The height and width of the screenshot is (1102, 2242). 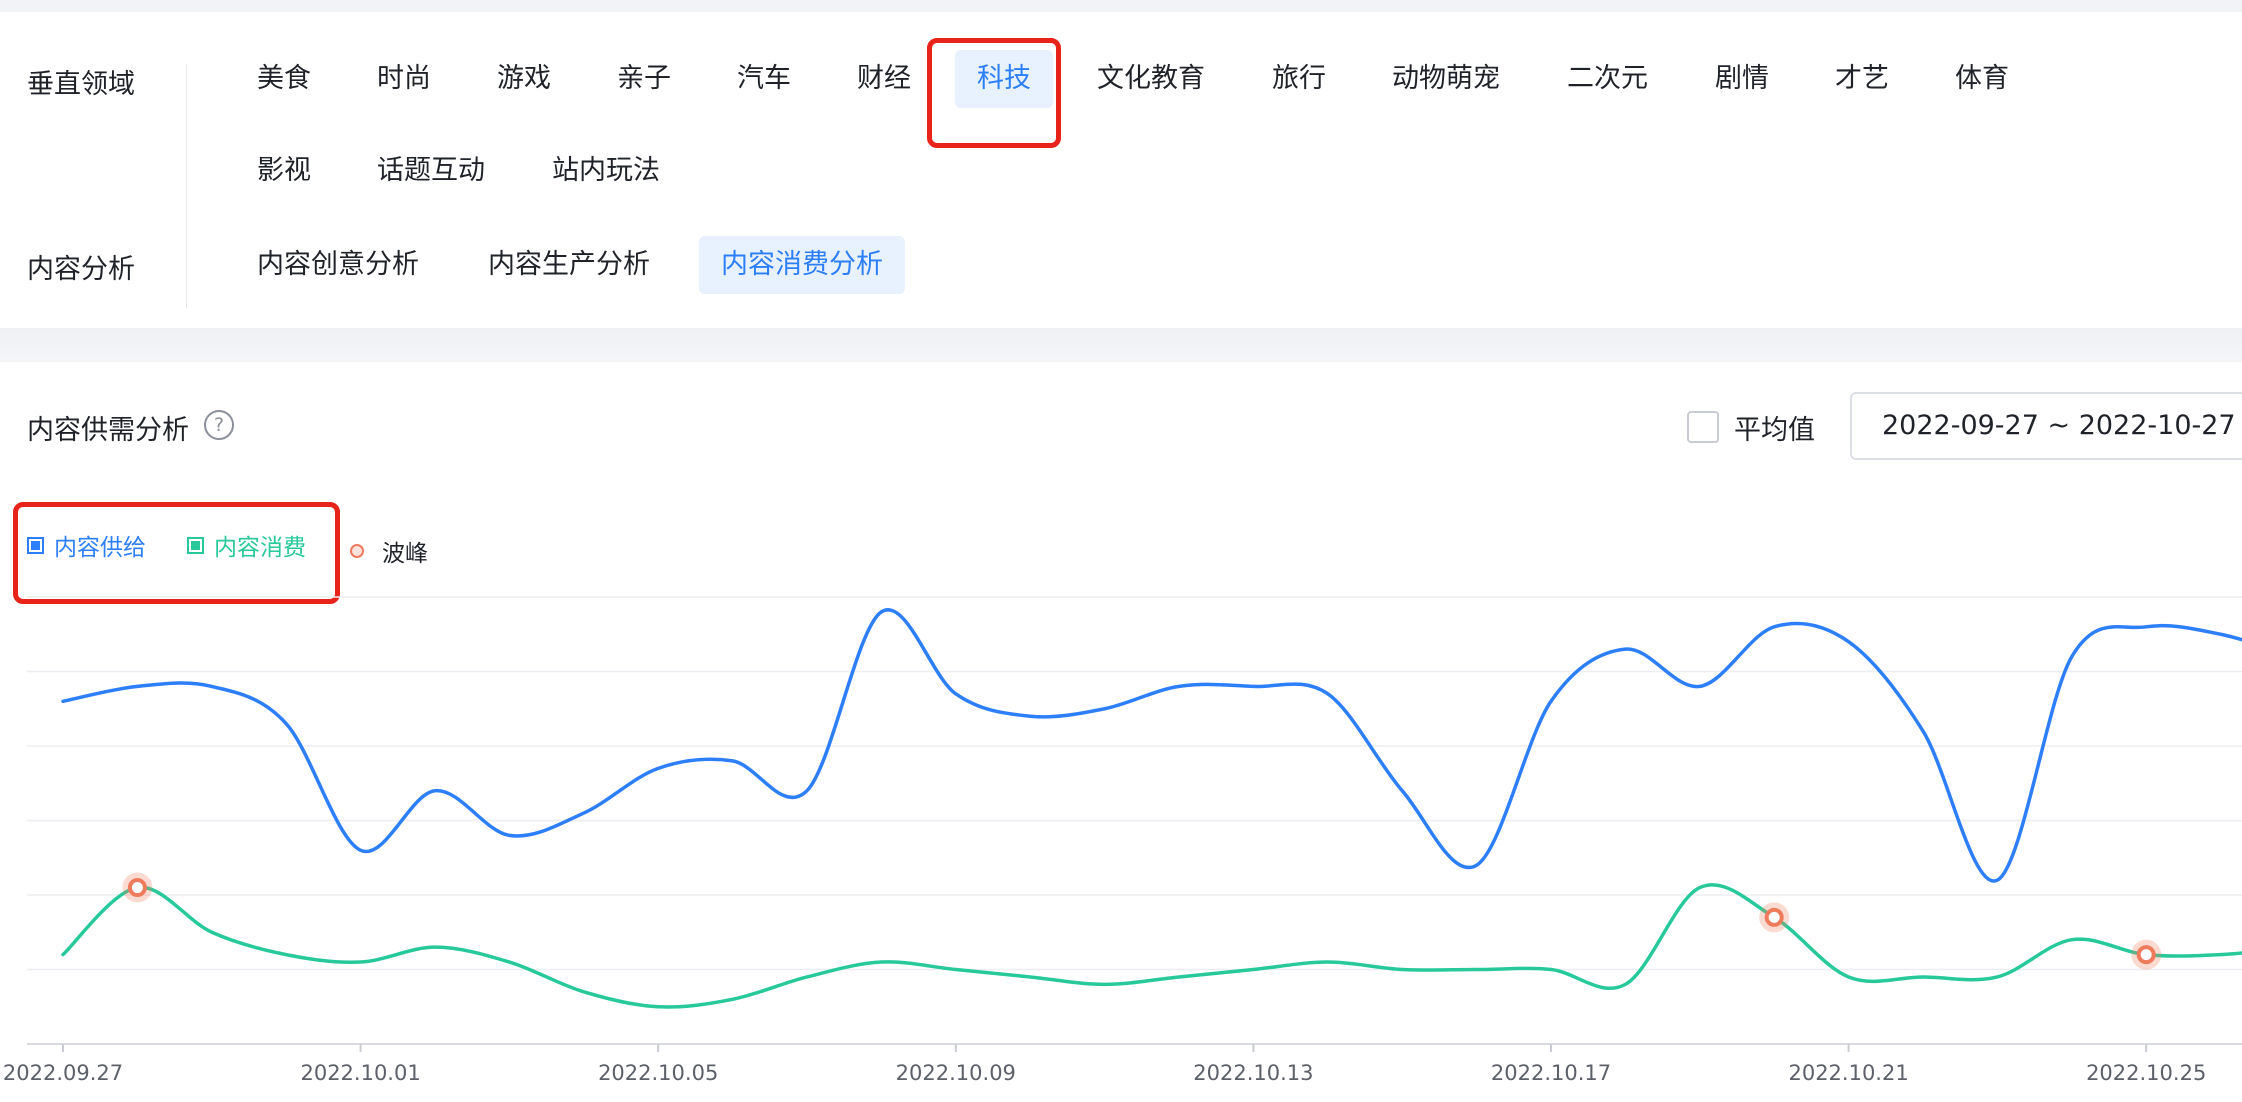 I want to click on series-line-consume, so click(x=1151, y=946).